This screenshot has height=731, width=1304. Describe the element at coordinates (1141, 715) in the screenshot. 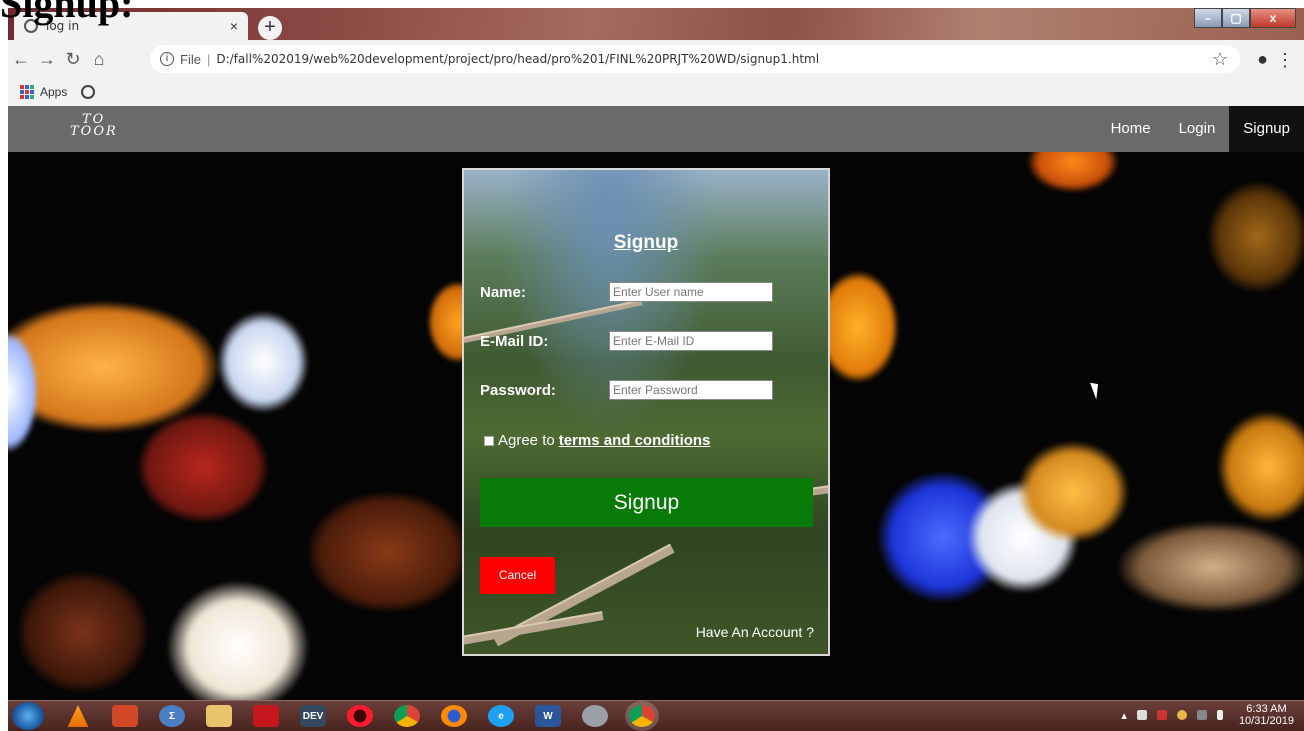

I see `action-center-flag-icon` at that location.